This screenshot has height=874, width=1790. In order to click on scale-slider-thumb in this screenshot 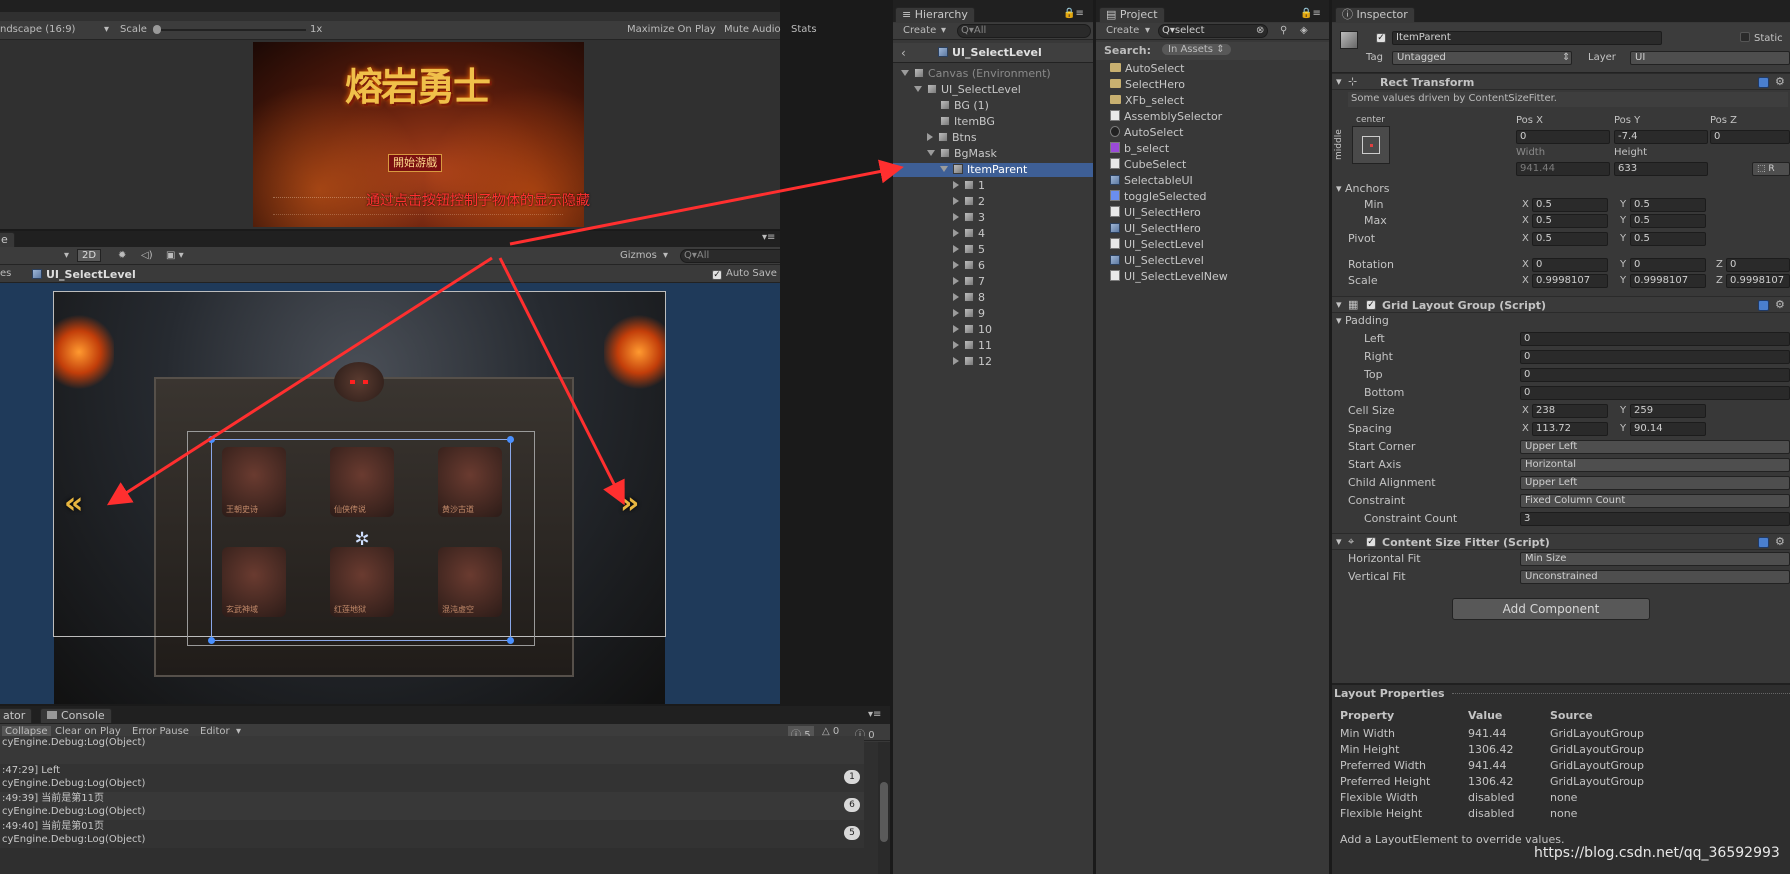, I will do `click(157, 29)`.